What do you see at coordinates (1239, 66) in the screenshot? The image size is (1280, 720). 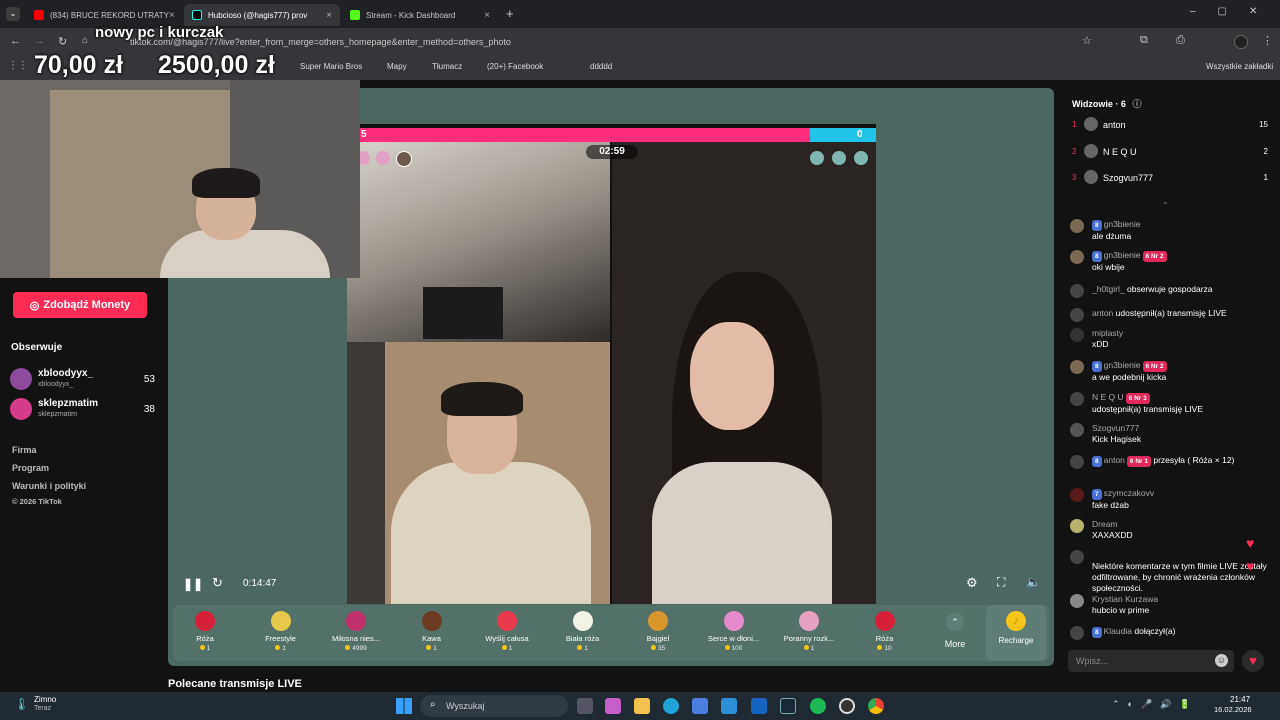 I see `bookmark-folder: Wszystkie zakładki` at bounding box center [1239, 66].